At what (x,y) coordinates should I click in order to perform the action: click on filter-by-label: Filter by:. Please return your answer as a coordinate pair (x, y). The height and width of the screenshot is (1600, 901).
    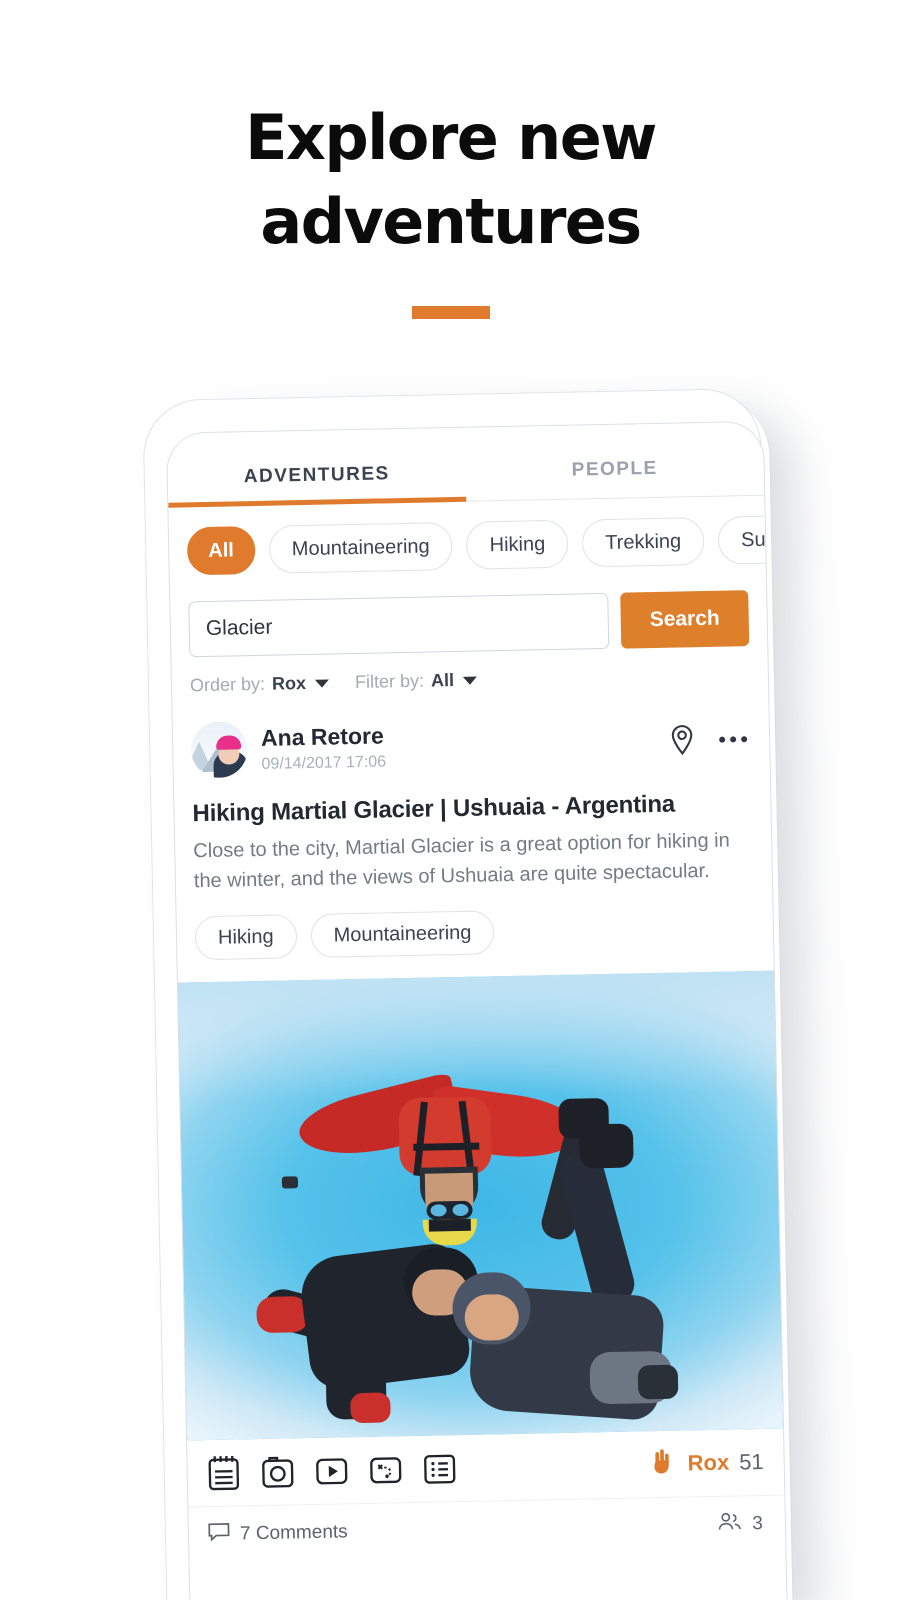
    Looking at the image, I should click on (389, 681).